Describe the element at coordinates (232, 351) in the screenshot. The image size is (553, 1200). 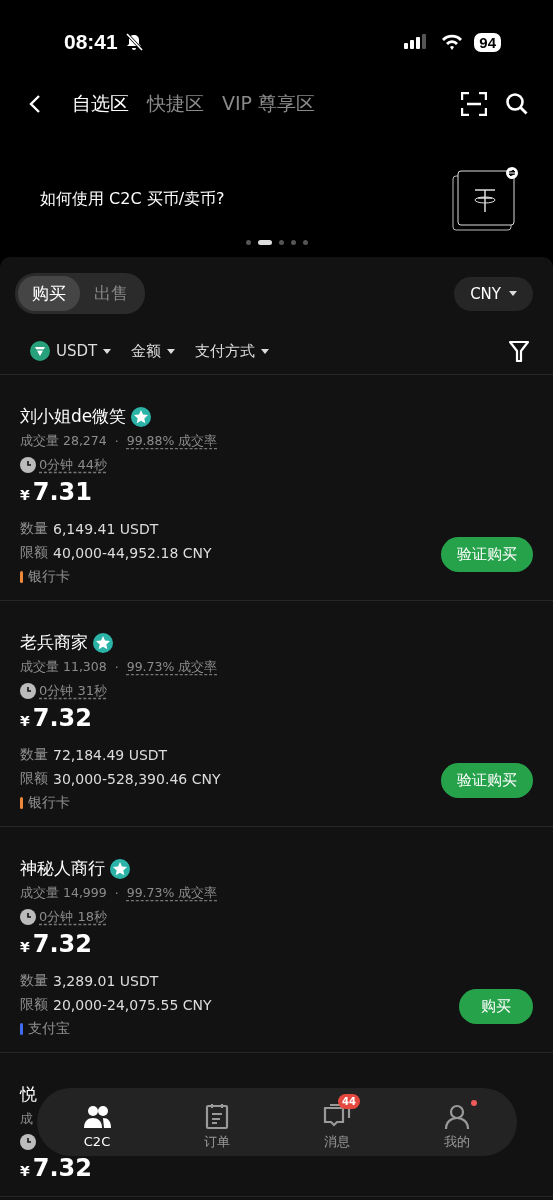
I see `filter-dropdown: 支付方式` at that location.